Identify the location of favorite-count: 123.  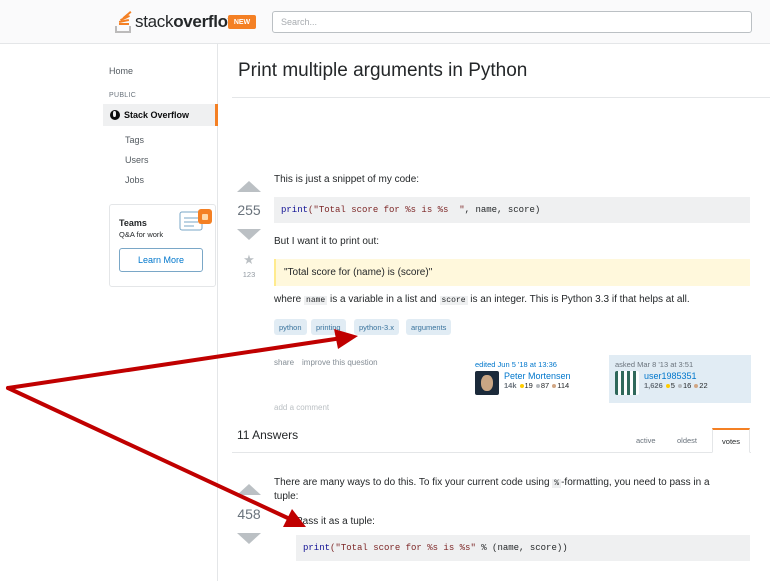
(249, 274).